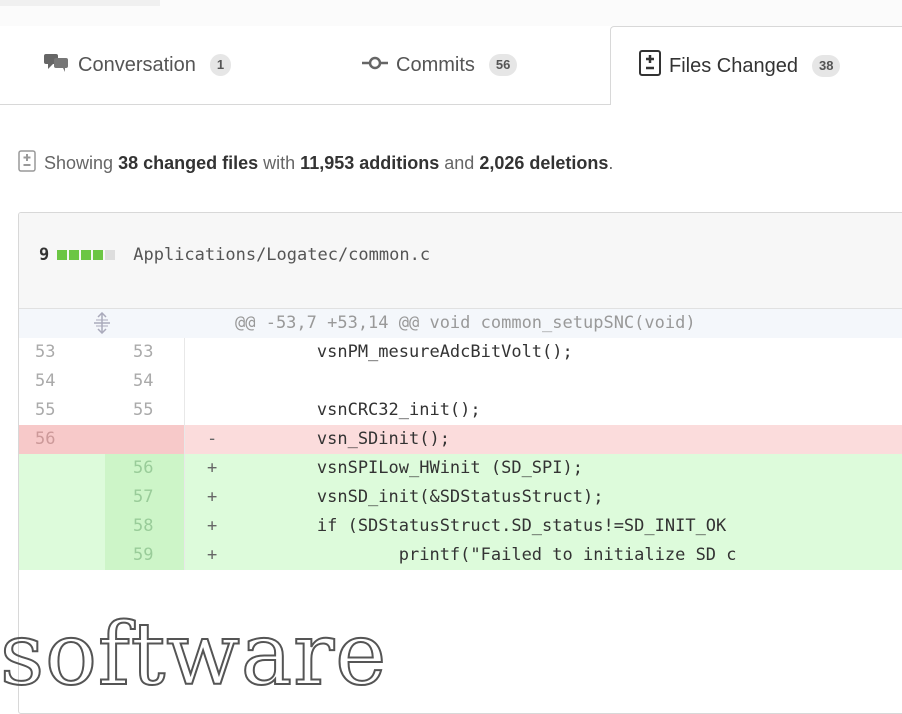  Describe the element at coordinates (419, 497) in the screenshot. I see `code-line: vsnSD_init(&SDStatusStruct);` at that location.